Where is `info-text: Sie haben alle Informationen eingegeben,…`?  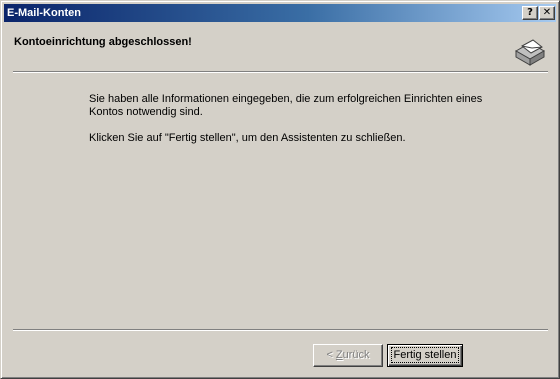
info-text: Sie haben alle Informationen eingegeben,… is located at coordinates (286, 105).